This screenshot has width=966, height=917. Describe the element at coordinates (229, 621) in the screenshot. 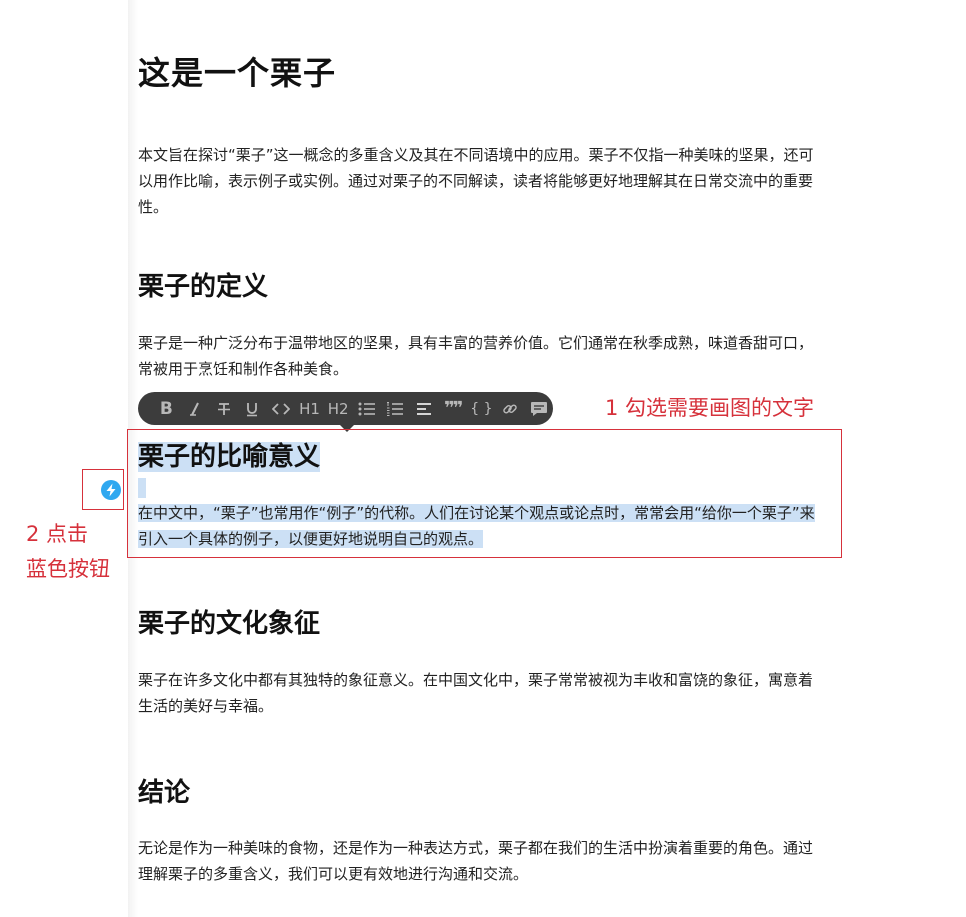

I see `section-heading-culture: 栗子的文化象征` at that location.